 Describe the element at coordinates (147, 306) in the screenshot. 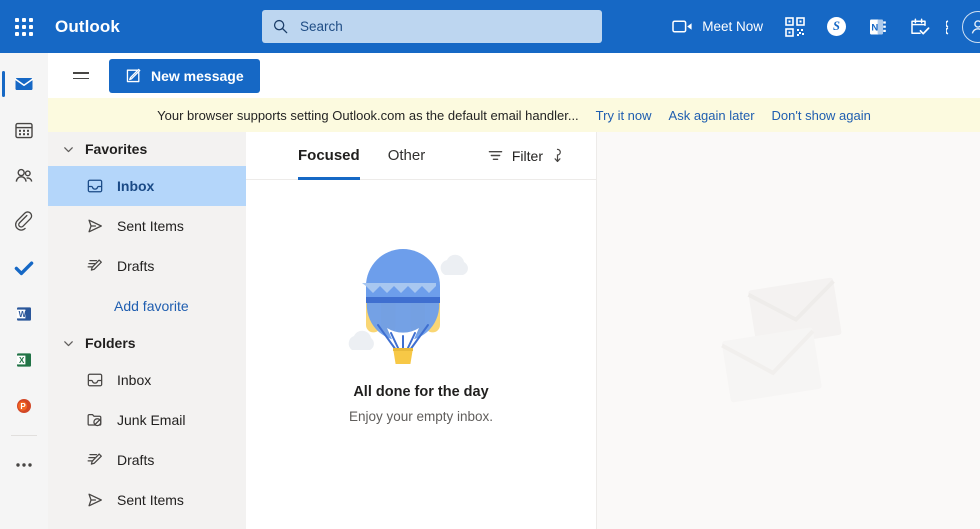

I see `add-favorite-link: Add favorite` at that location.